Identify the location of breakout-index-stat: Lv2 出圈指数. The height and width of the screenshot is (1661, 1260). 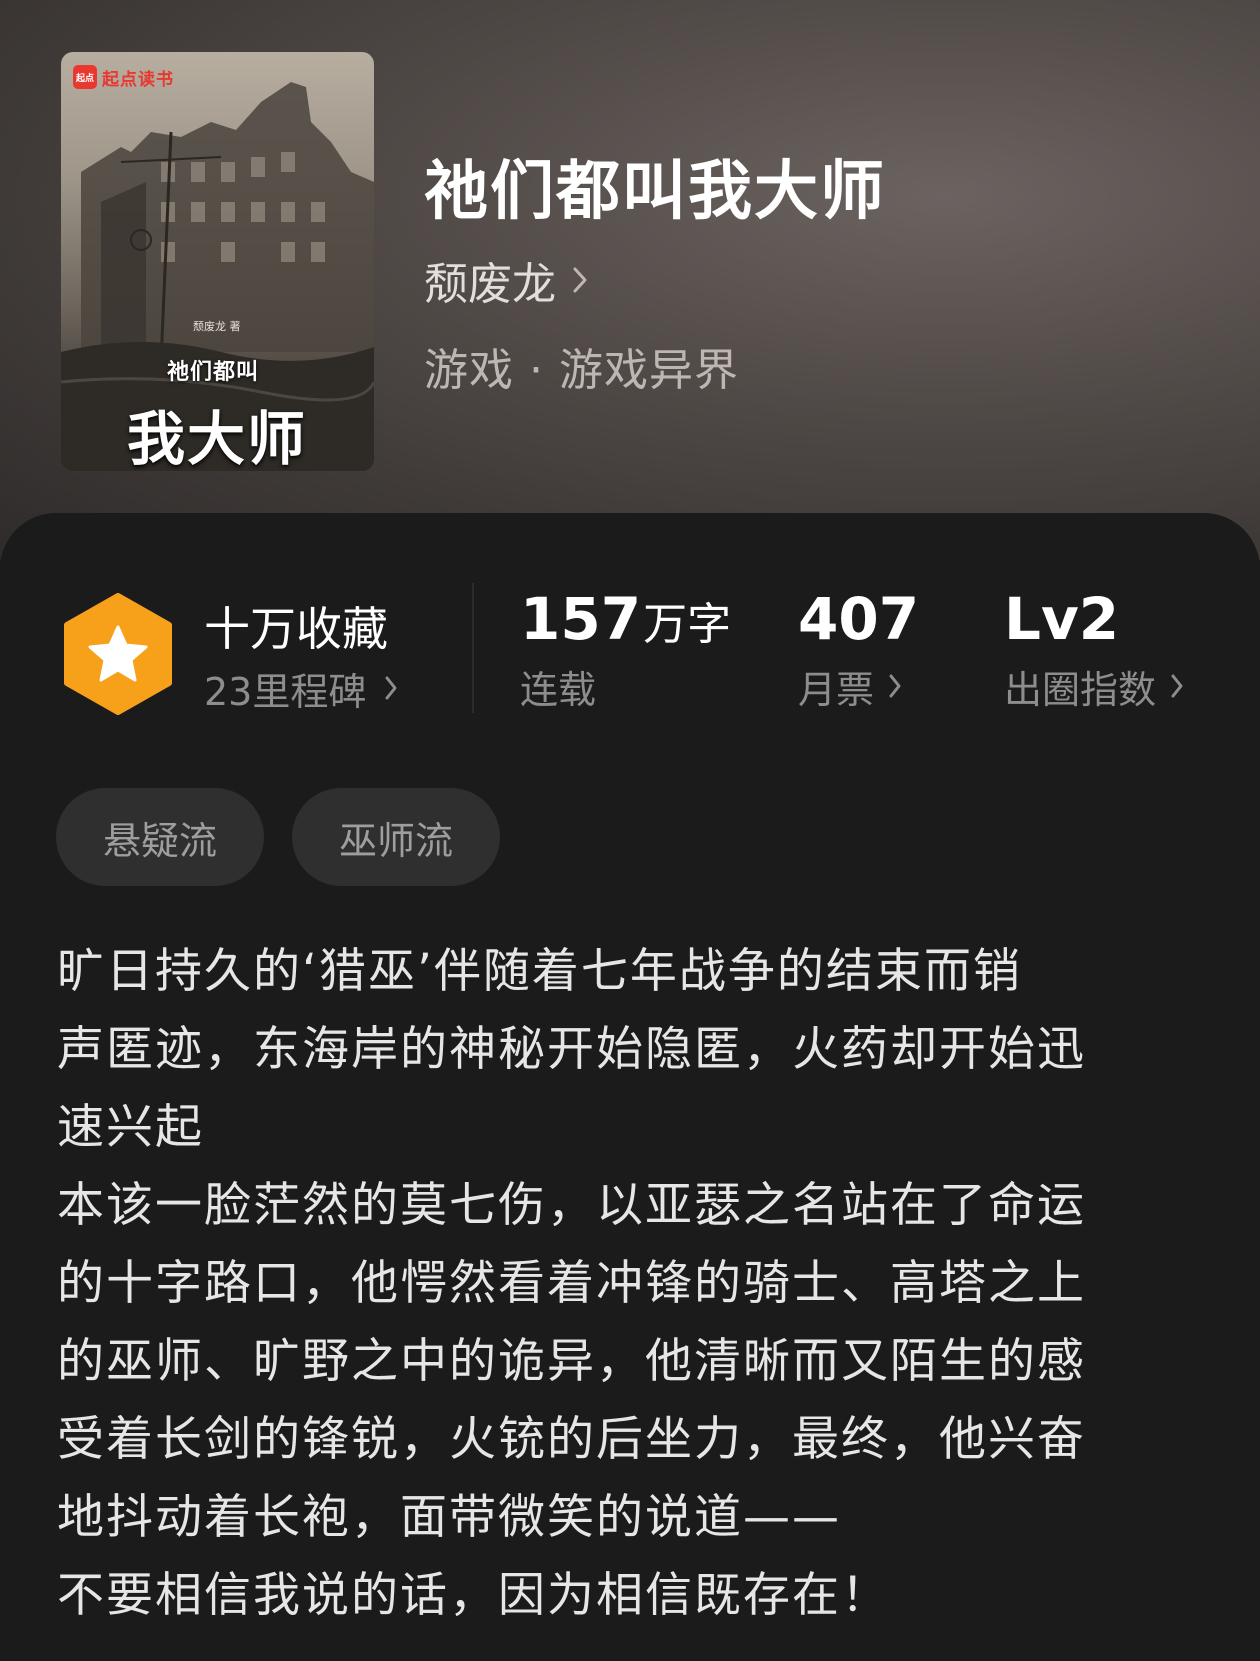
(1094, 648).